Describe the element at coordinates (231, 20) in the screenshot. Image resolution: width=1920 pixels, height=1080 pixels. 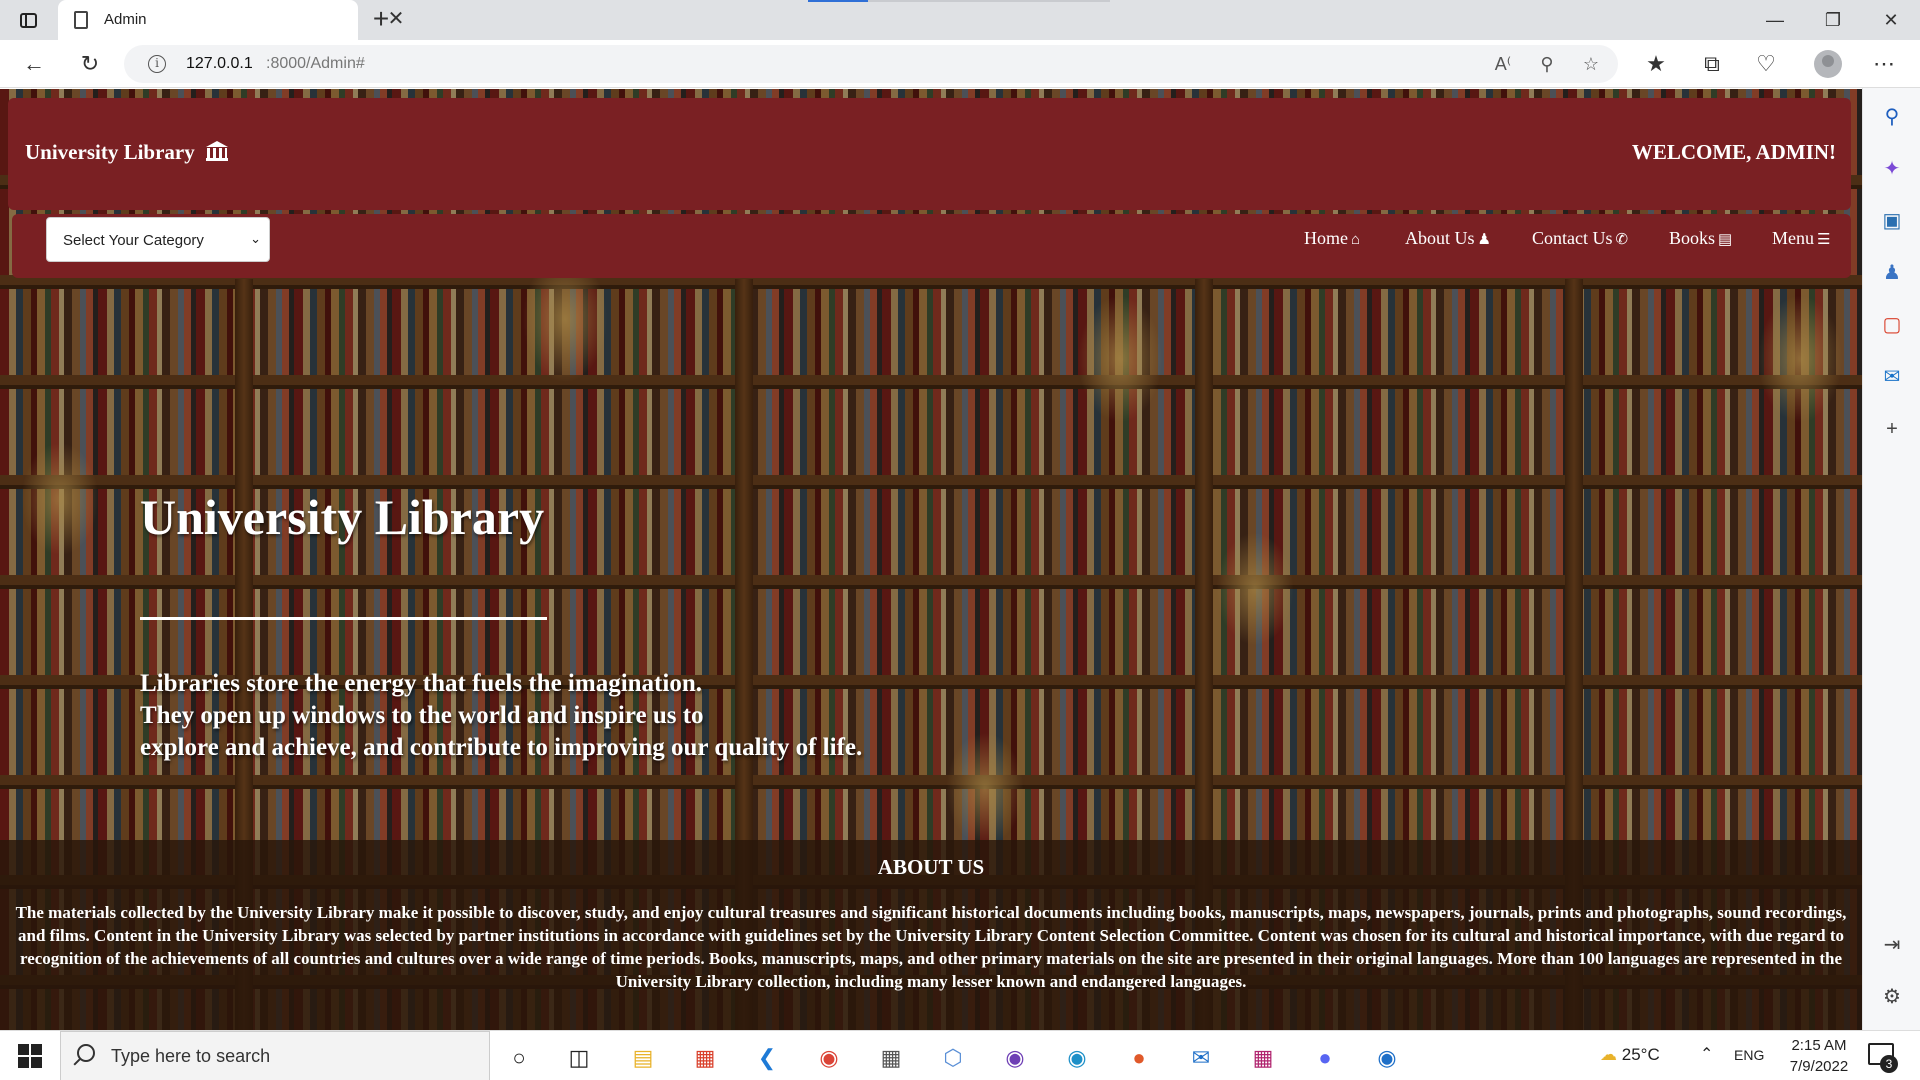
I see `tab-admin: Admin ✕` at that location.